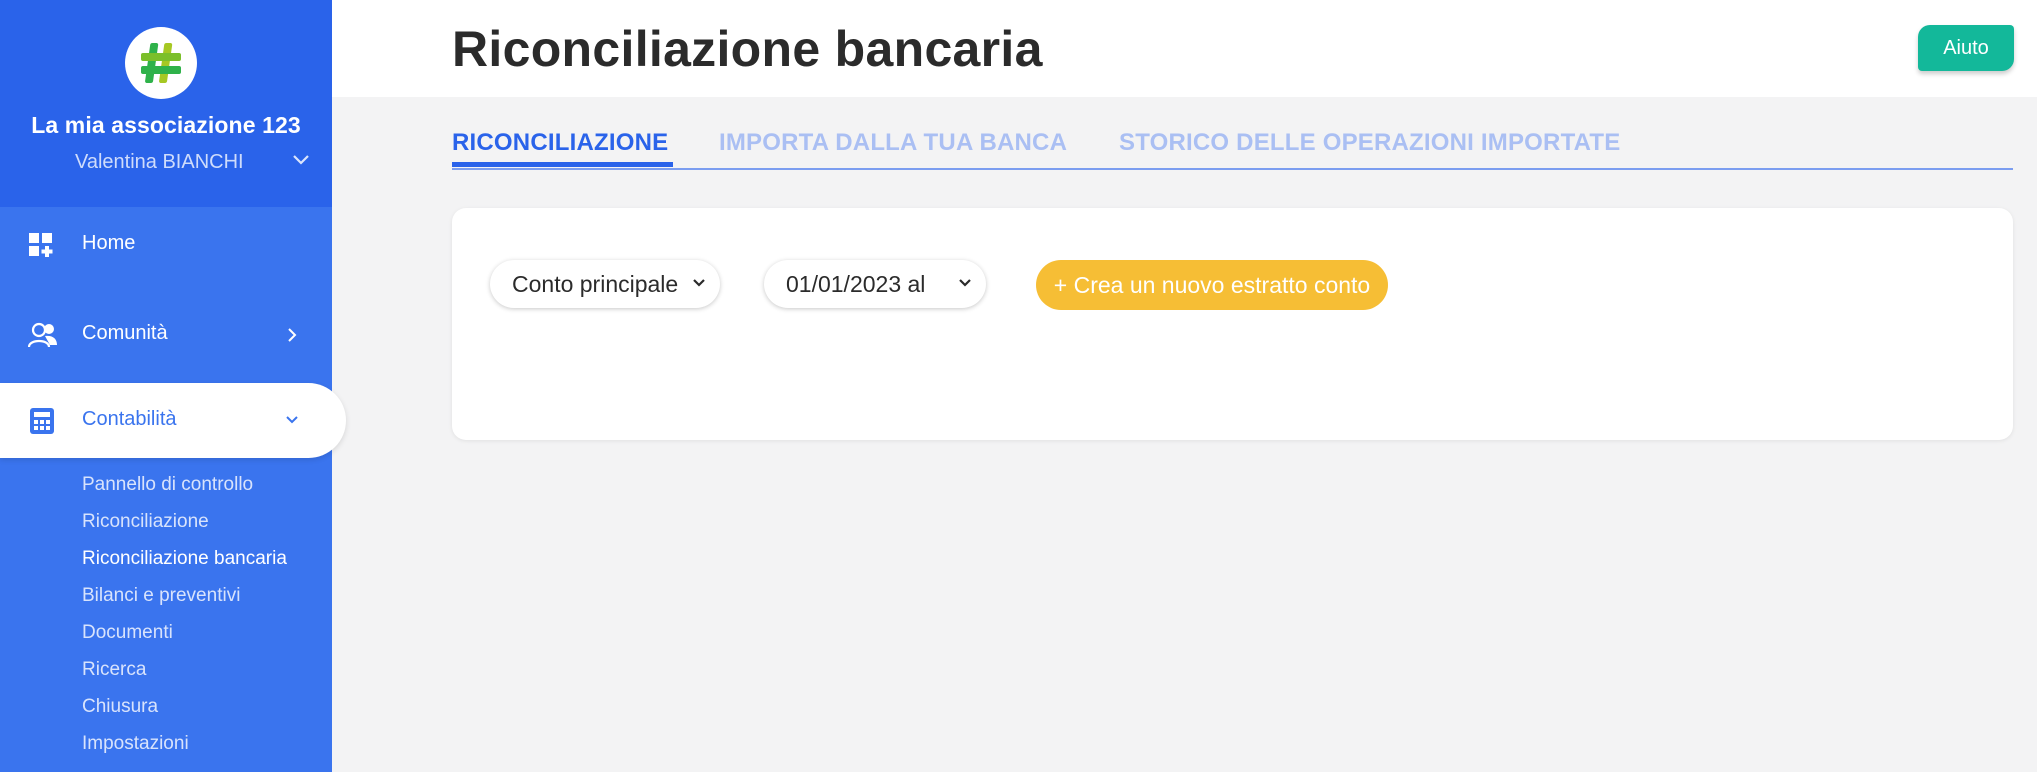 The image size is (2037, 772). What do you see at coordinates (166, 125) in the screenshot?
I see `organization-name: La mia associazione 123` at bounding box center [166, 125].